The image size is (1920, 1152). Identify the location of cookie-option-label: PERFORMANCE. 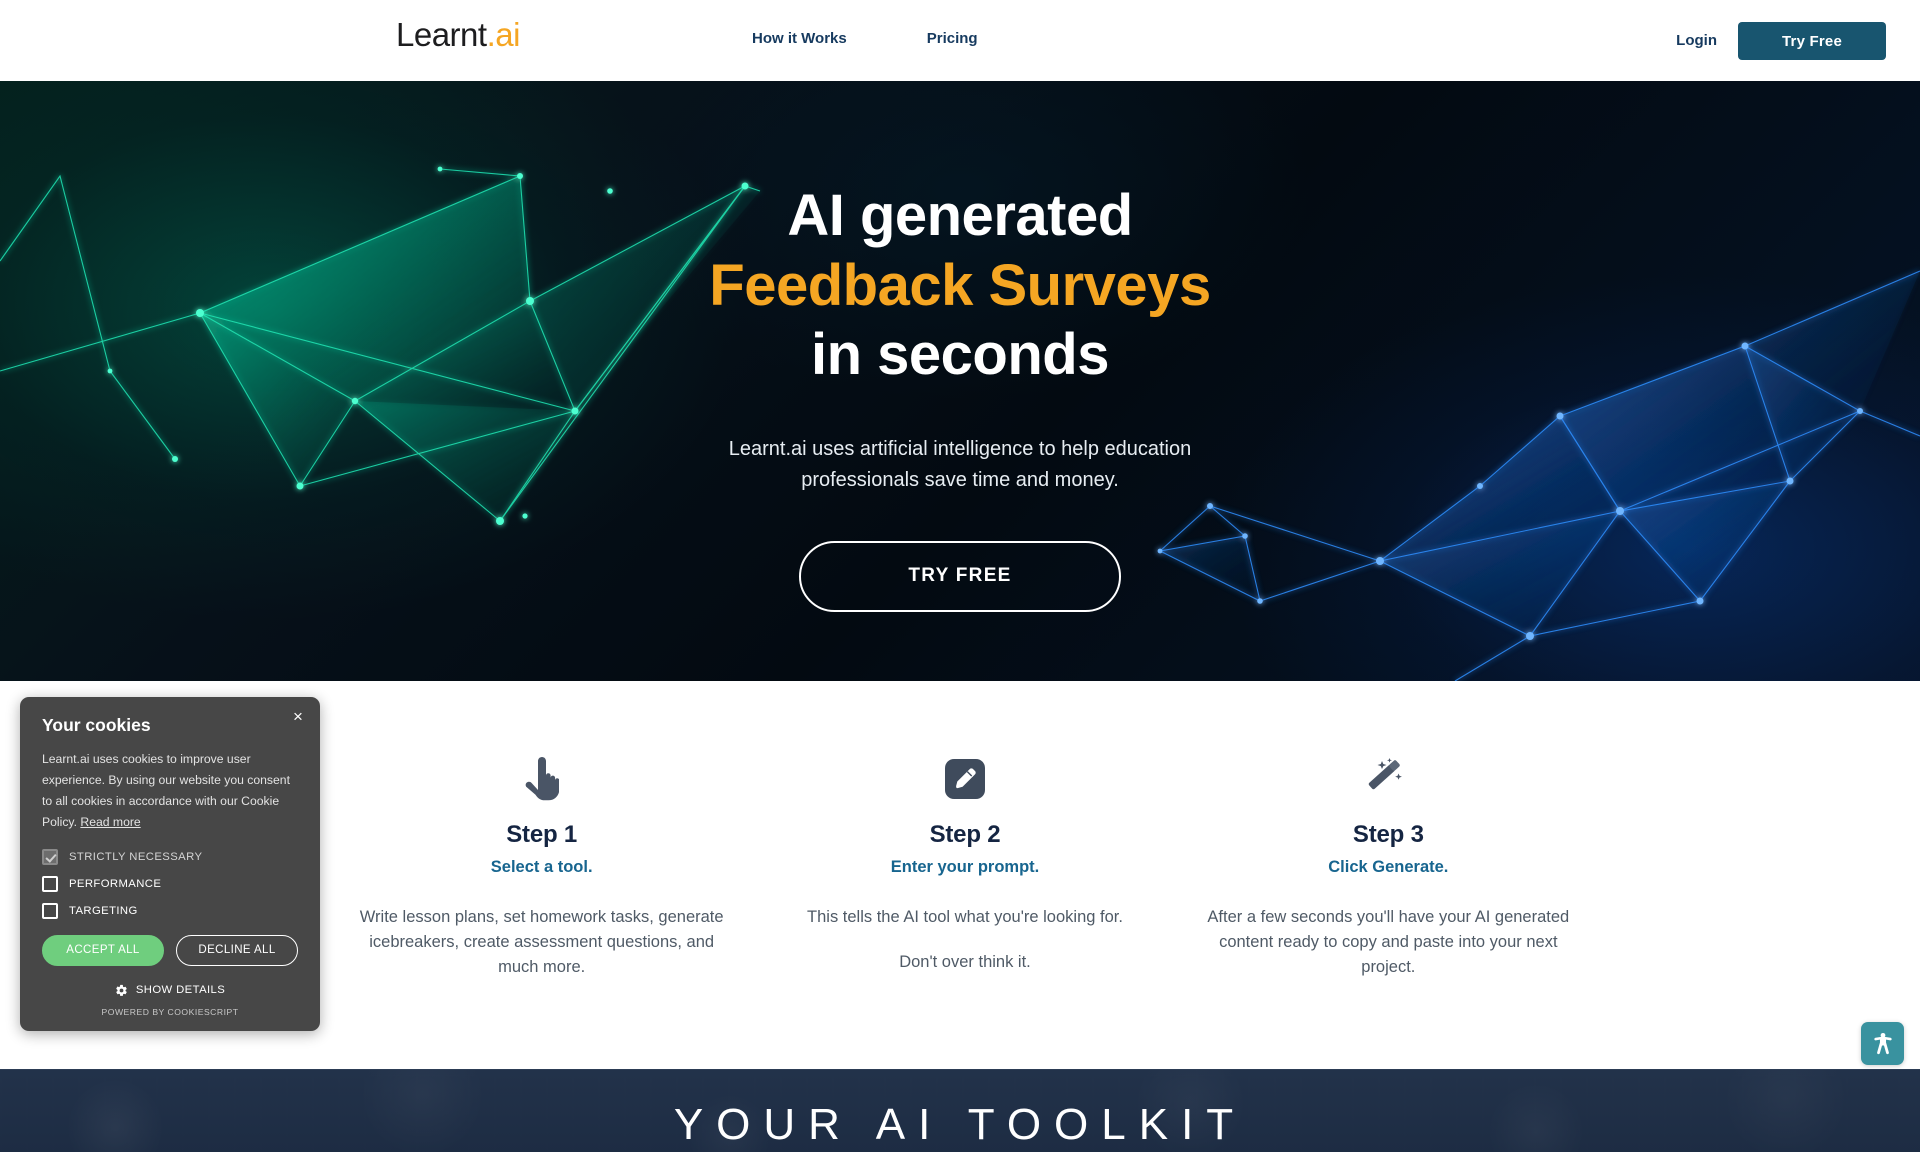
(115, 883).